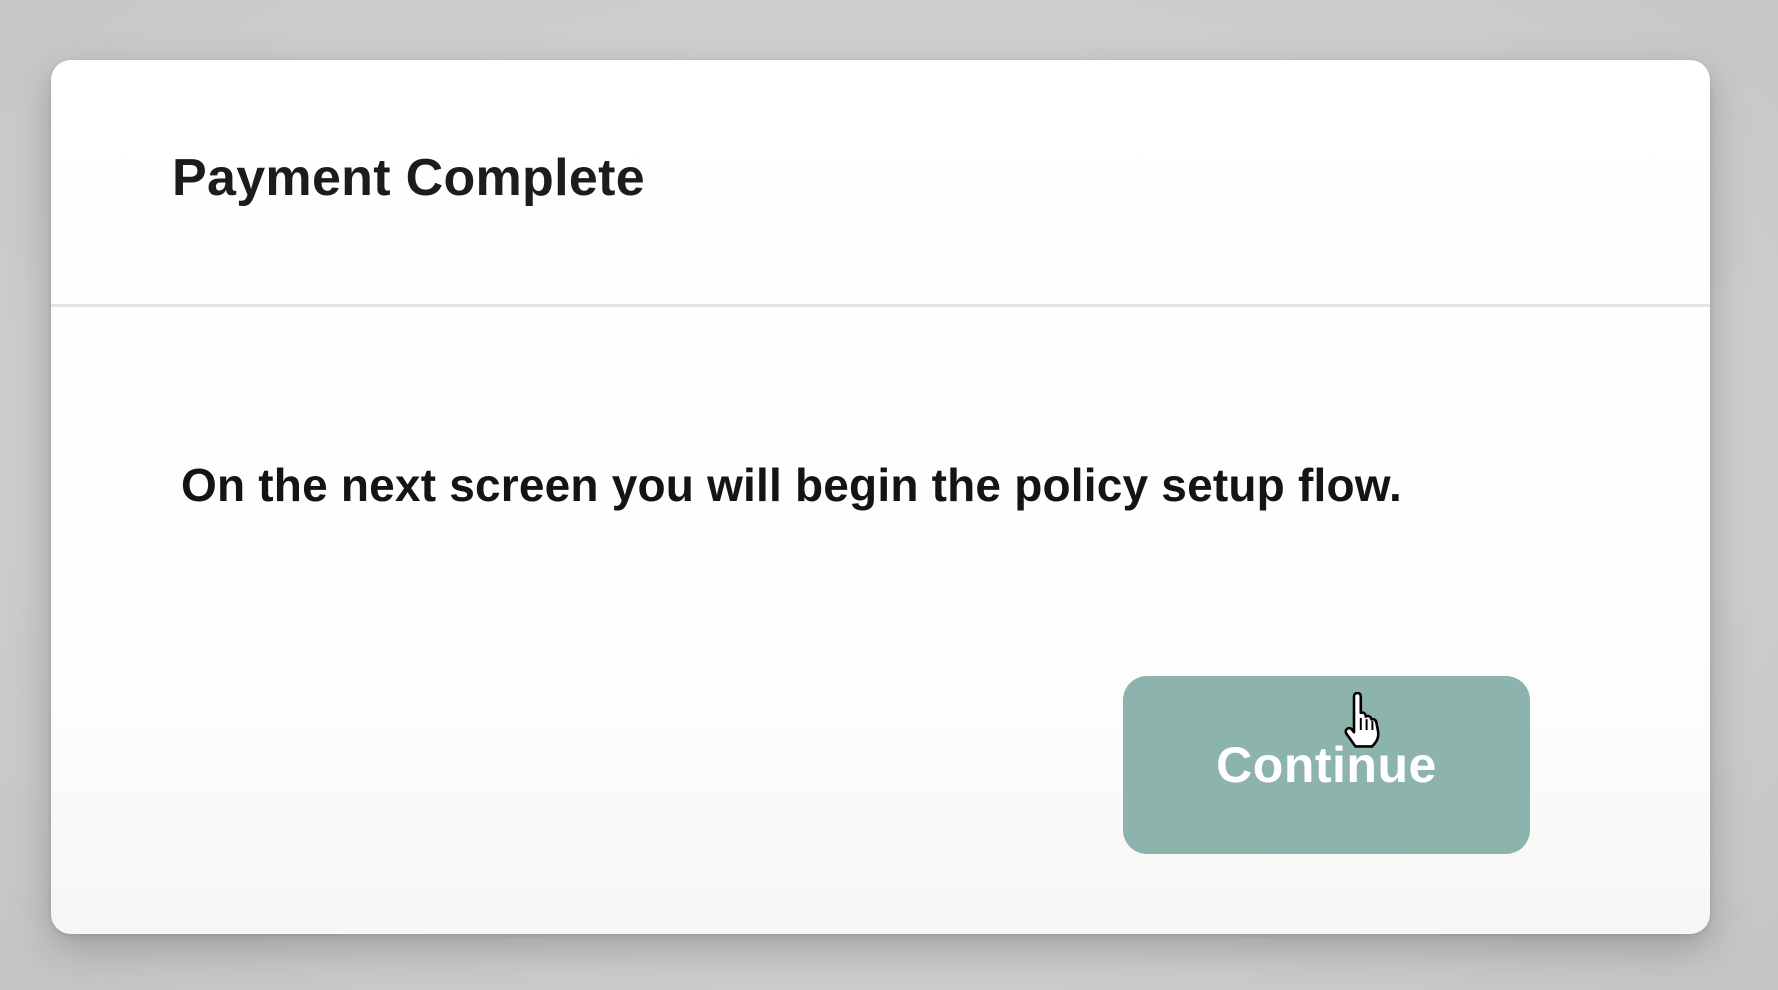  I want to click on continue-button: Continue, so click(1326, 765).